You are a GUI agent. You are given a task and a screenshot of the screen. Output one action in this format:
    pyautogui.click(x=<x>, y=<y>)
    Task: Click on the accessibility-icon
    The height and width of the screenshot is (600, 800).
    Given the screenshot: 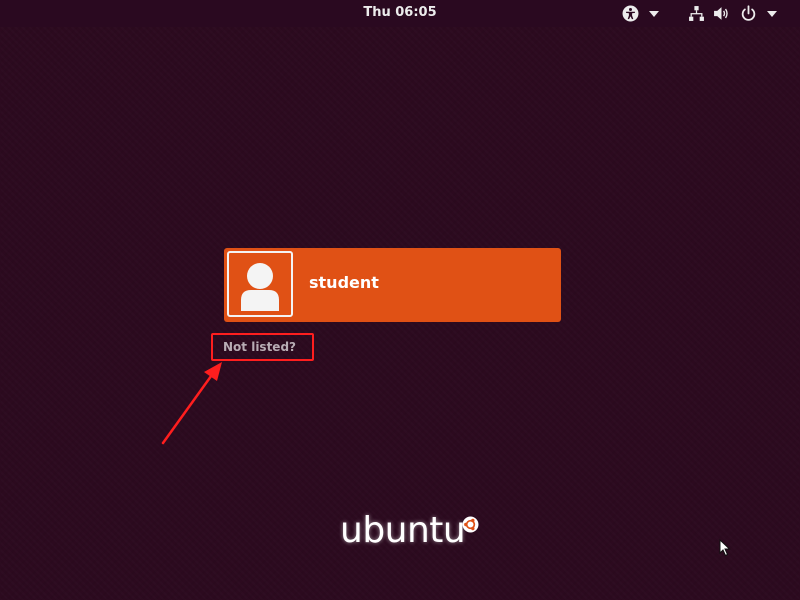 What is the action you would take?
    pyautogui.click(x=630, y=13)
    